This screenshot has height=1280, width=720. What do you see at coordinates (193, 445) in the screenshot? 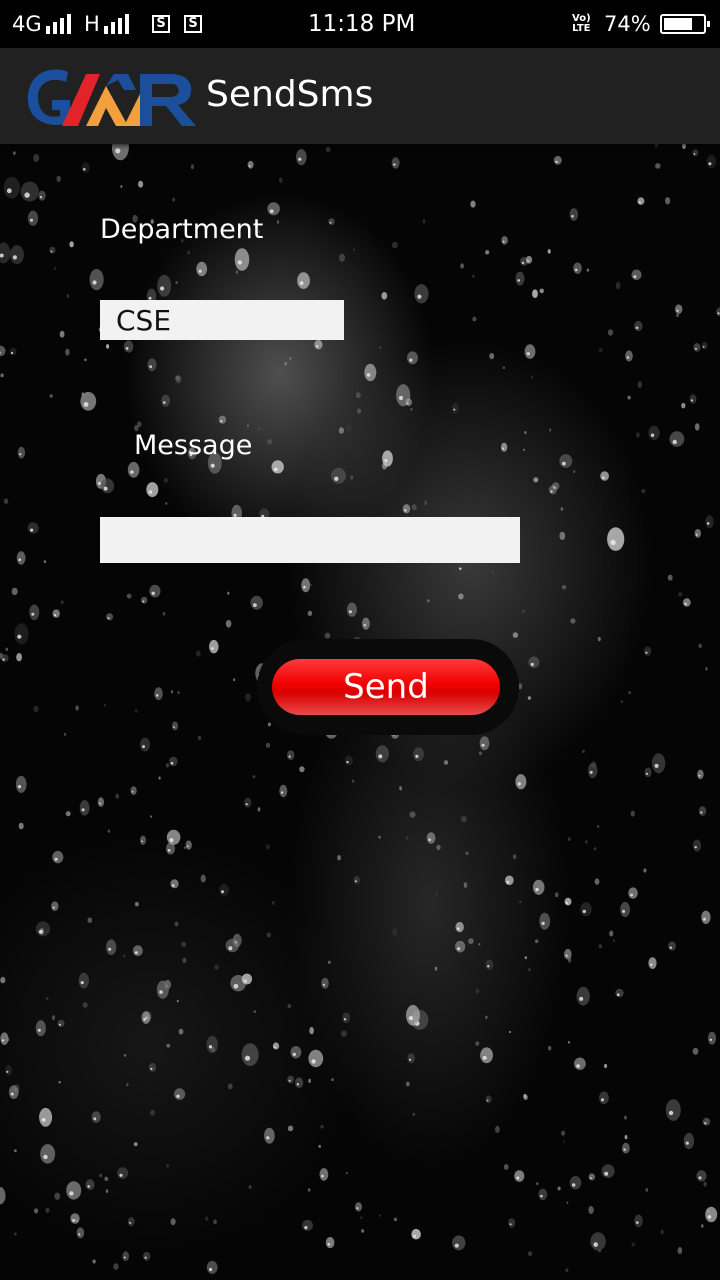
I see `message-label: Message` at bounding box center [193, 445].